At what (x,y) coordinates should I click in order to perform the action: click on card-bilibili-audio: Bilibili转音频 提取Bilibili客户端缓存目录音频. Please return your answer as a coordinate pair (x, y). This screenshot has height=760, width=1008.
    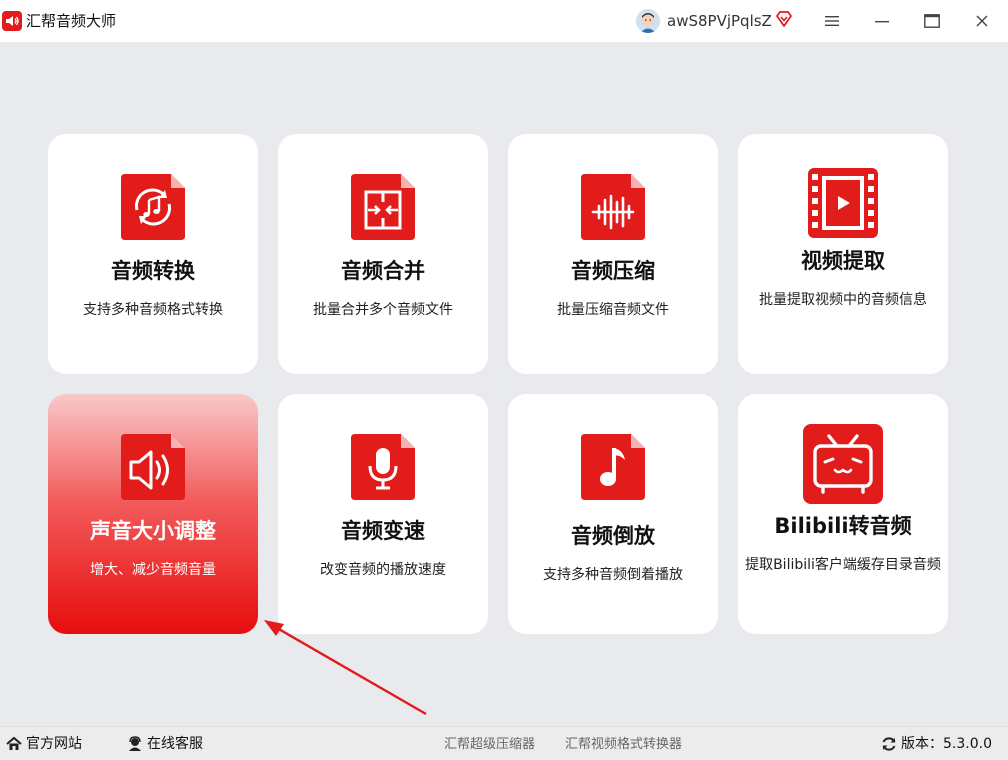
    Looking at the image, I should click on (843, 514).